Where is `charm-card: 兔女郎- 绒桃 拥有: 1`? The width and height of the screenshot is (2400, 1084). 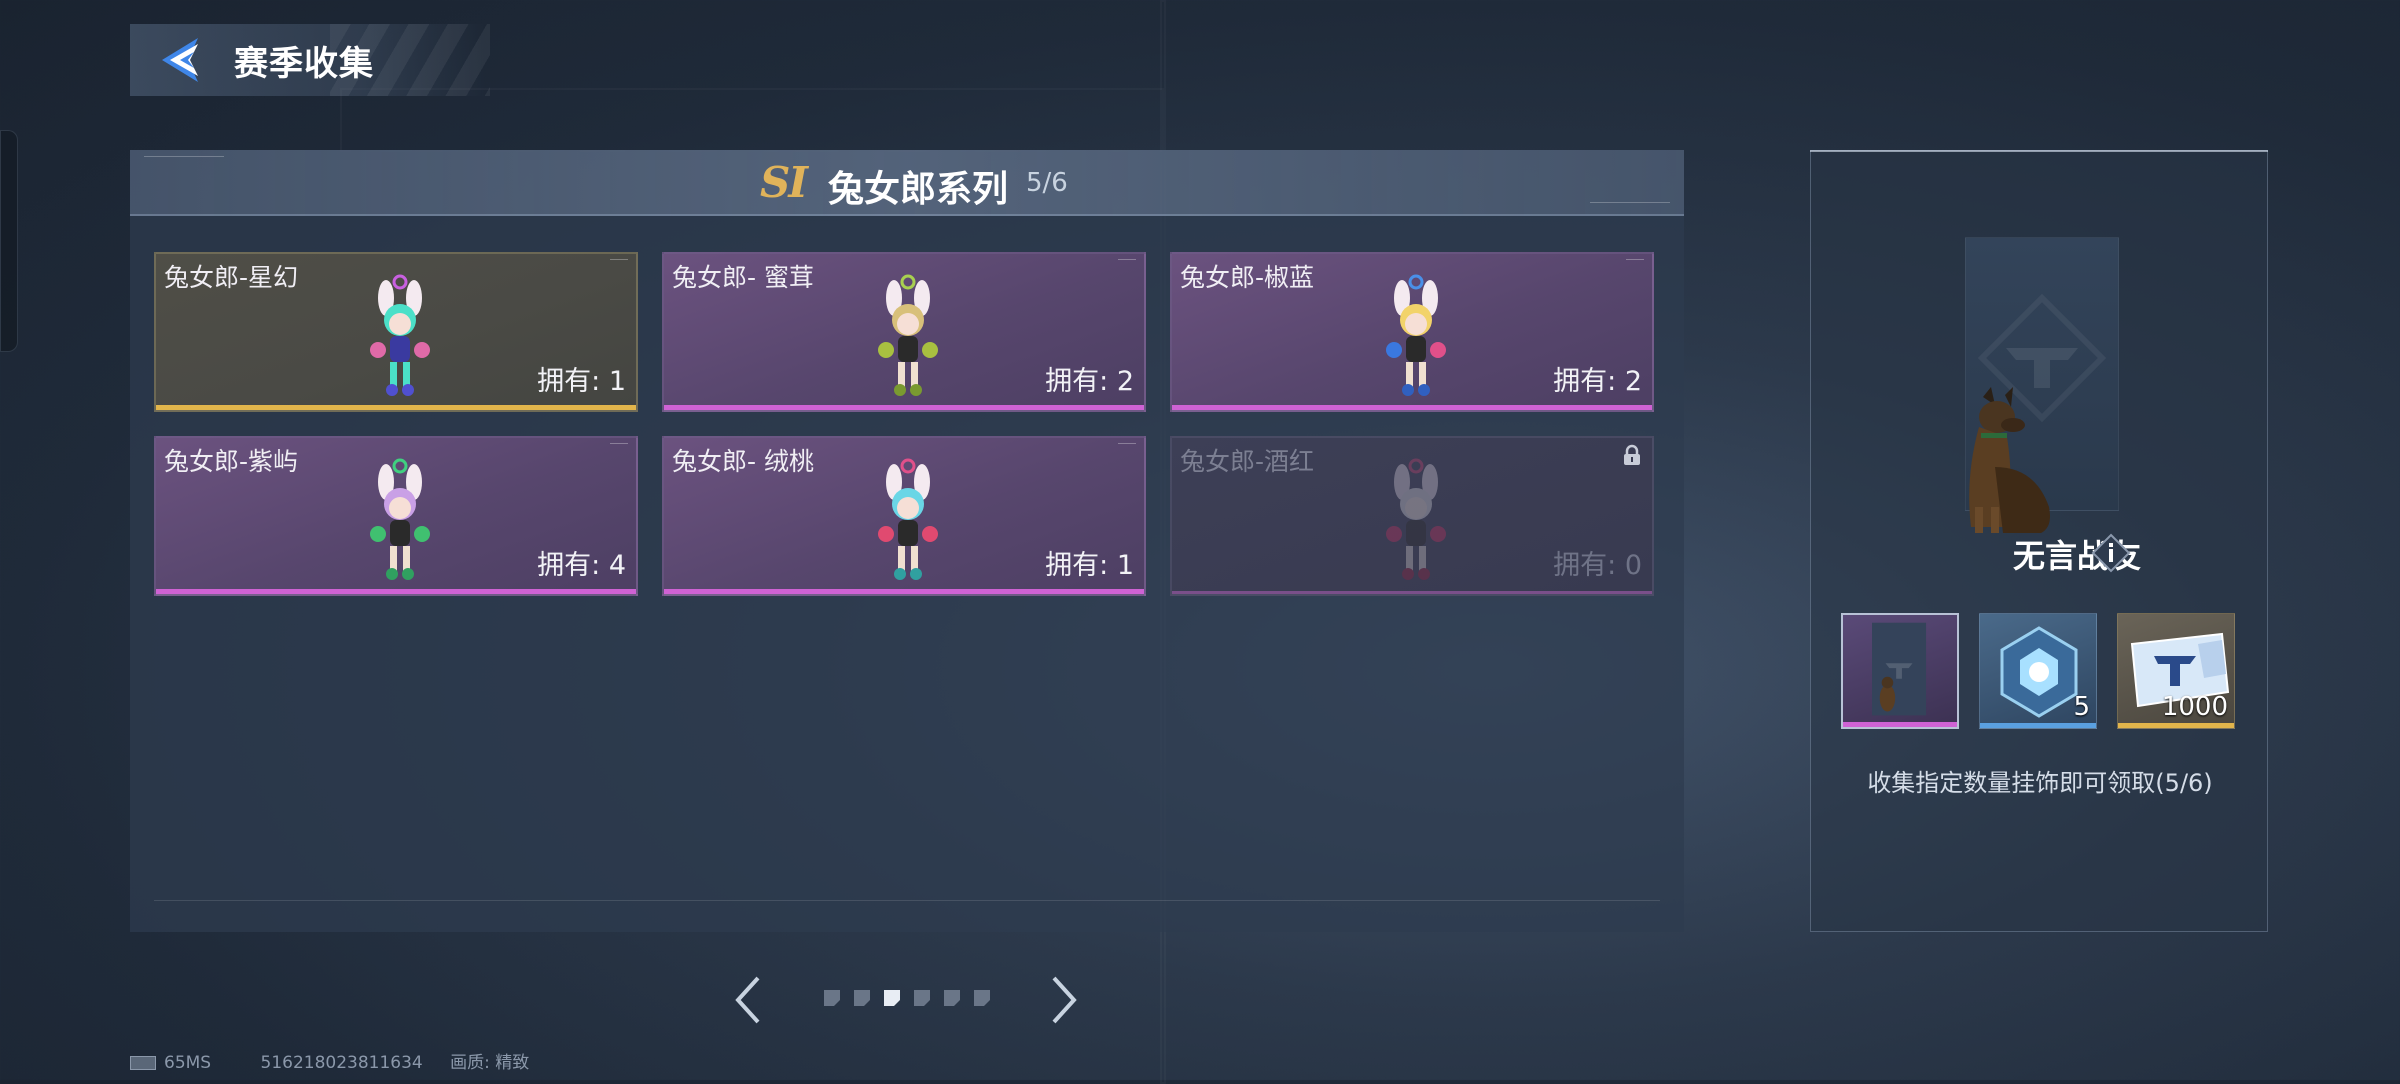
charm-card: 兔女郎- 绒桃 拥有: 1 is located at coordinates (904, 516).